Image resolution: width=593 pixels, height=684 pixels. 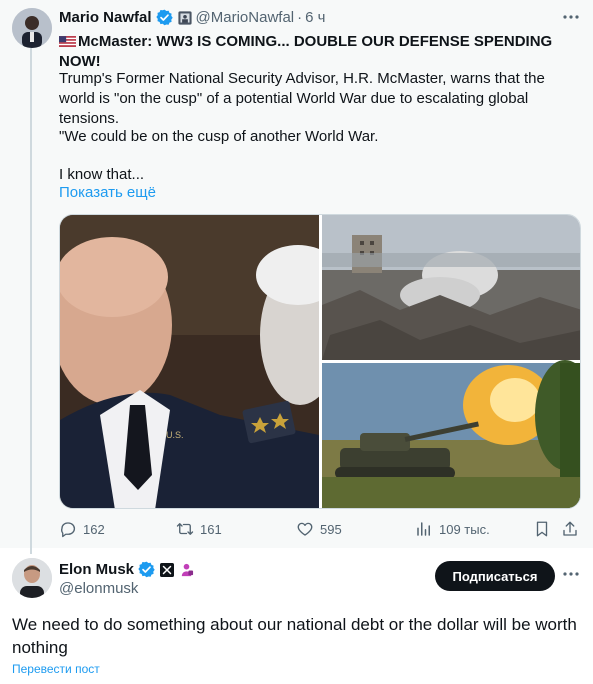 I want to click on elon-avatar, so click(x=32, y=578).